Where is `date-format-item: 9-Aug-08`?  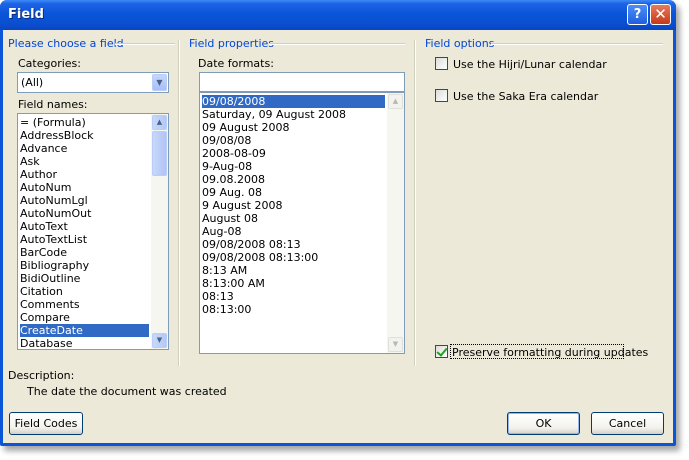
date-format-item: 9-Aug-08 is located at coordinates (293, 166).